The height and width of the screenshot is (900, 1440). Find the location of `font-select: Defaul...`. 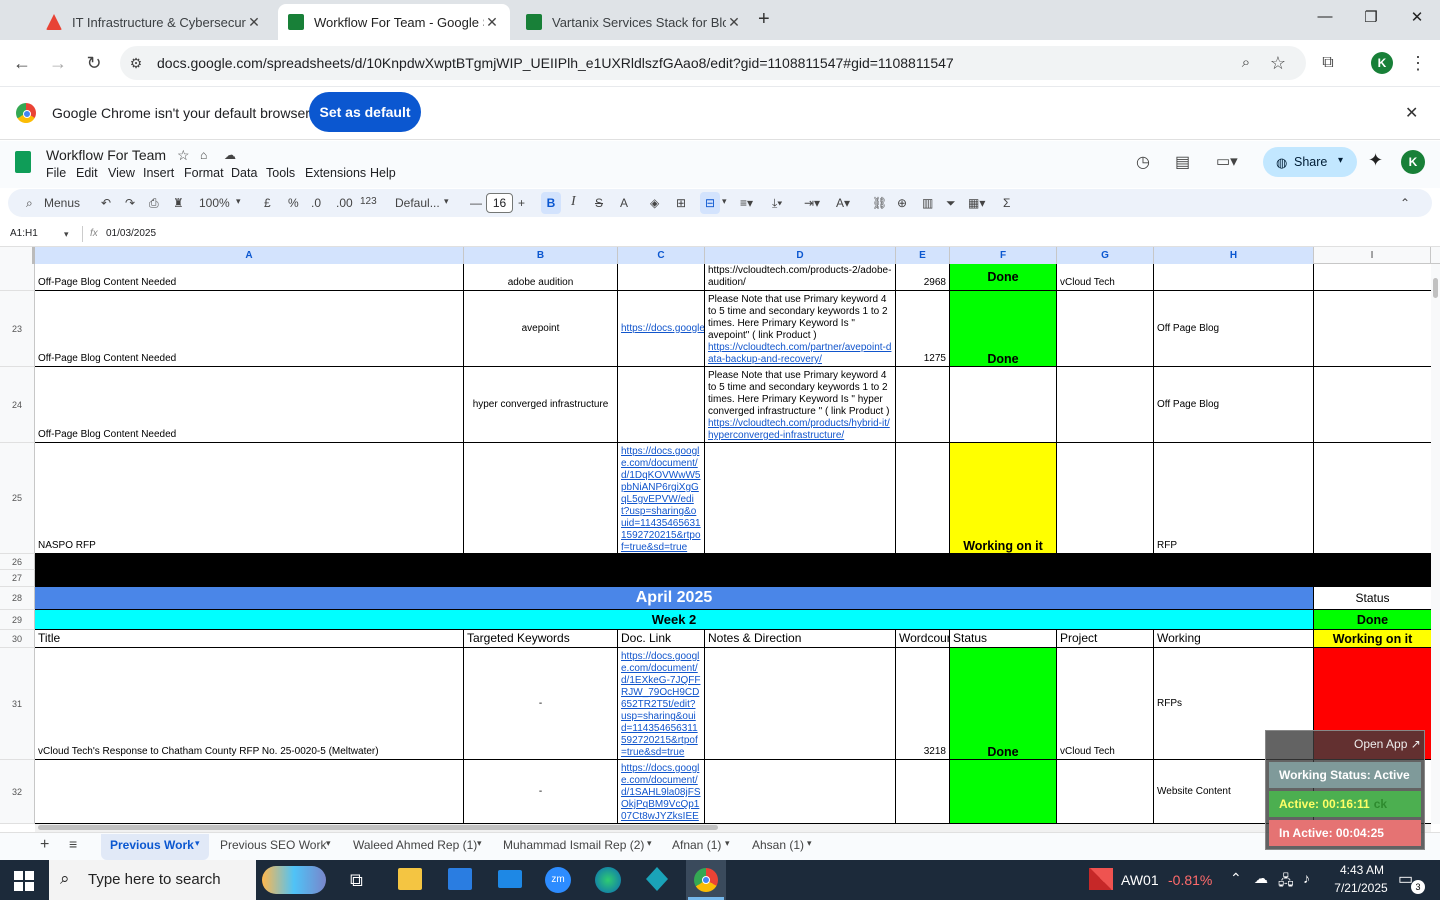

font-select: Defaul... is located at coordinates (417, 203).